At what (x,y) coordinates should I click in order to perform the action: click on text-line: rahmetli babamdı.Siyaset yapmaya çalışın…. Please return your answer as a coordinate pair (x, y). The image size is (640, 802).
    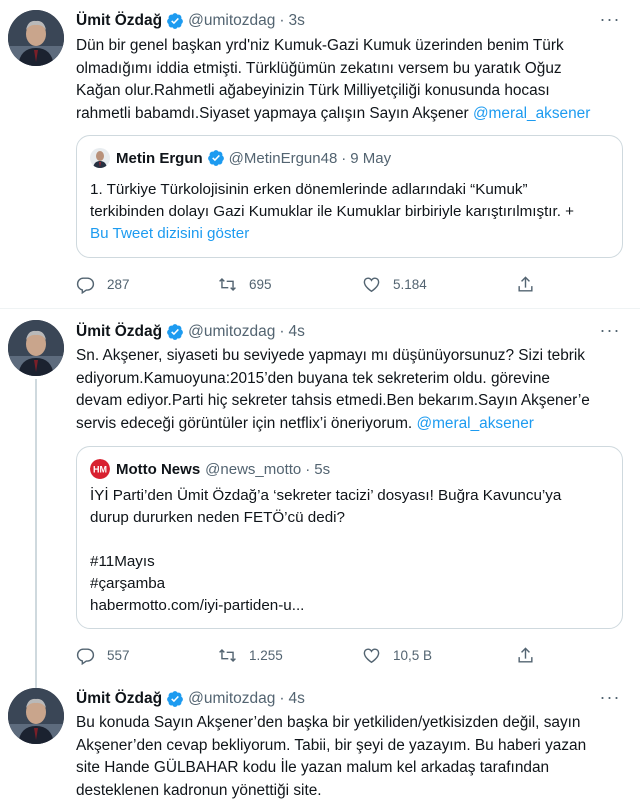
    Looking at the image, I should click on (346, 114).